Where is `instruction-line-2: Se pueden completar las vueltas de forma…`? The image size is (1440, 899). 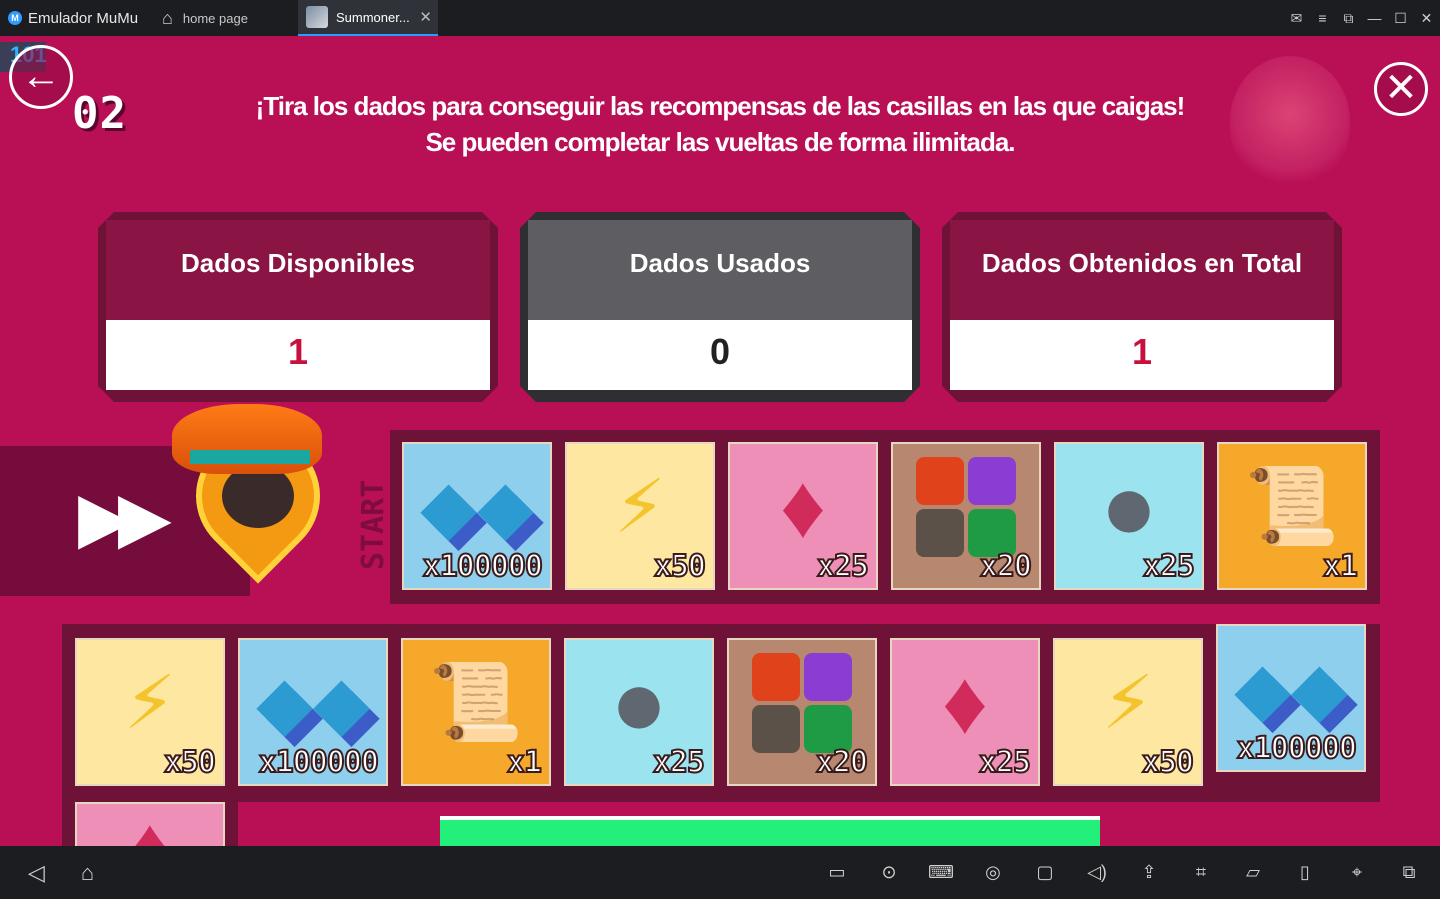
instruction-line-2: Se pueden completar las vueltas de forma… is located at coordinates (720, 142).